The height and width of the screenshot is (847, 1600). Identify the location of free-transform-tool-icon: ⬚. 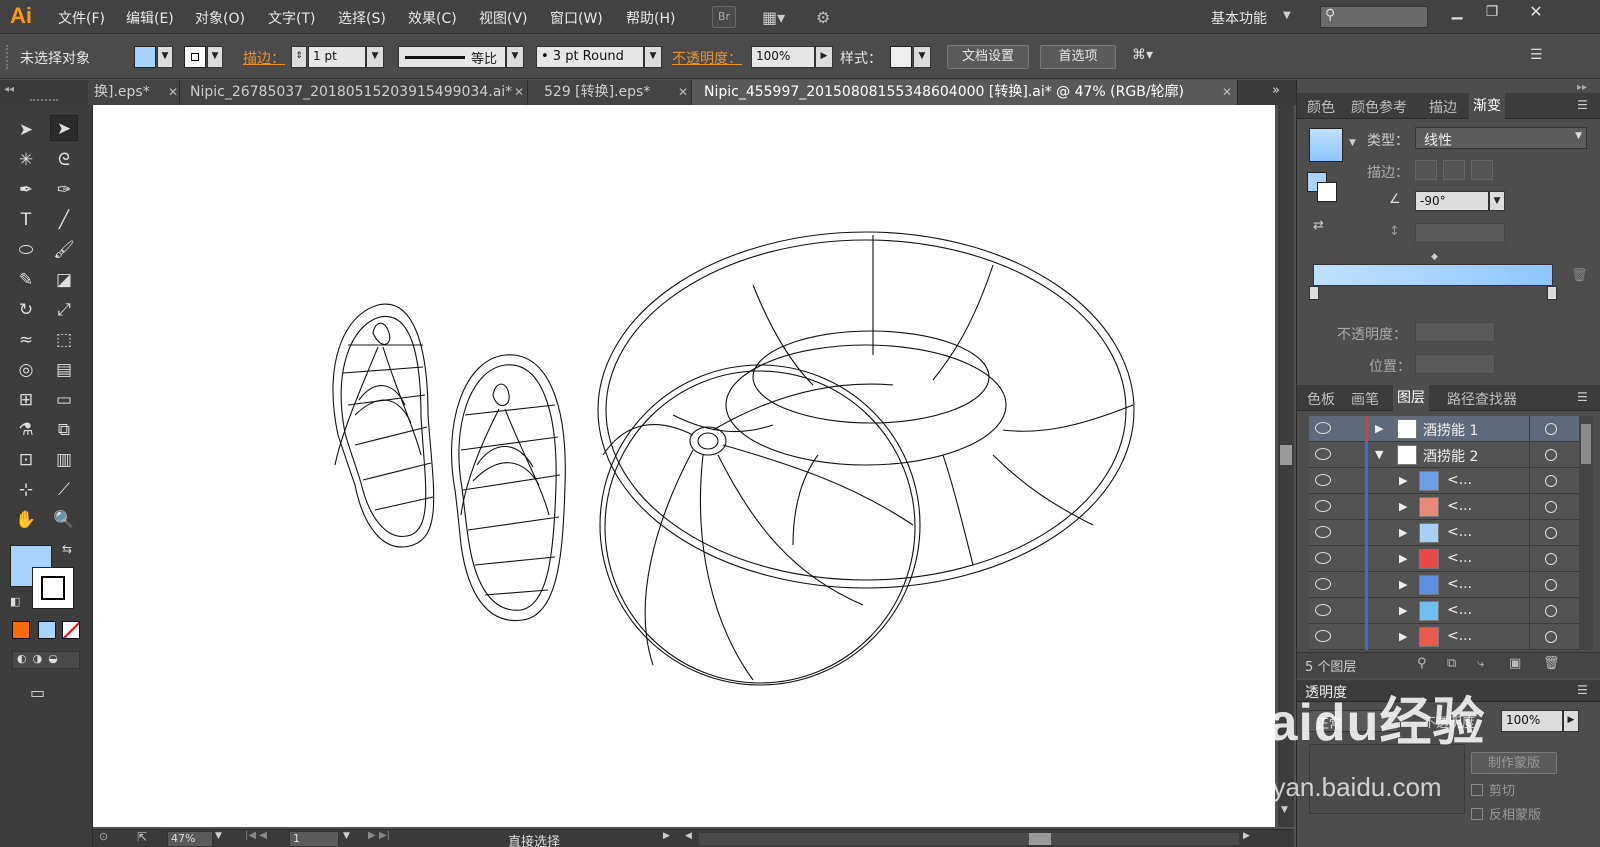
(64, 340).